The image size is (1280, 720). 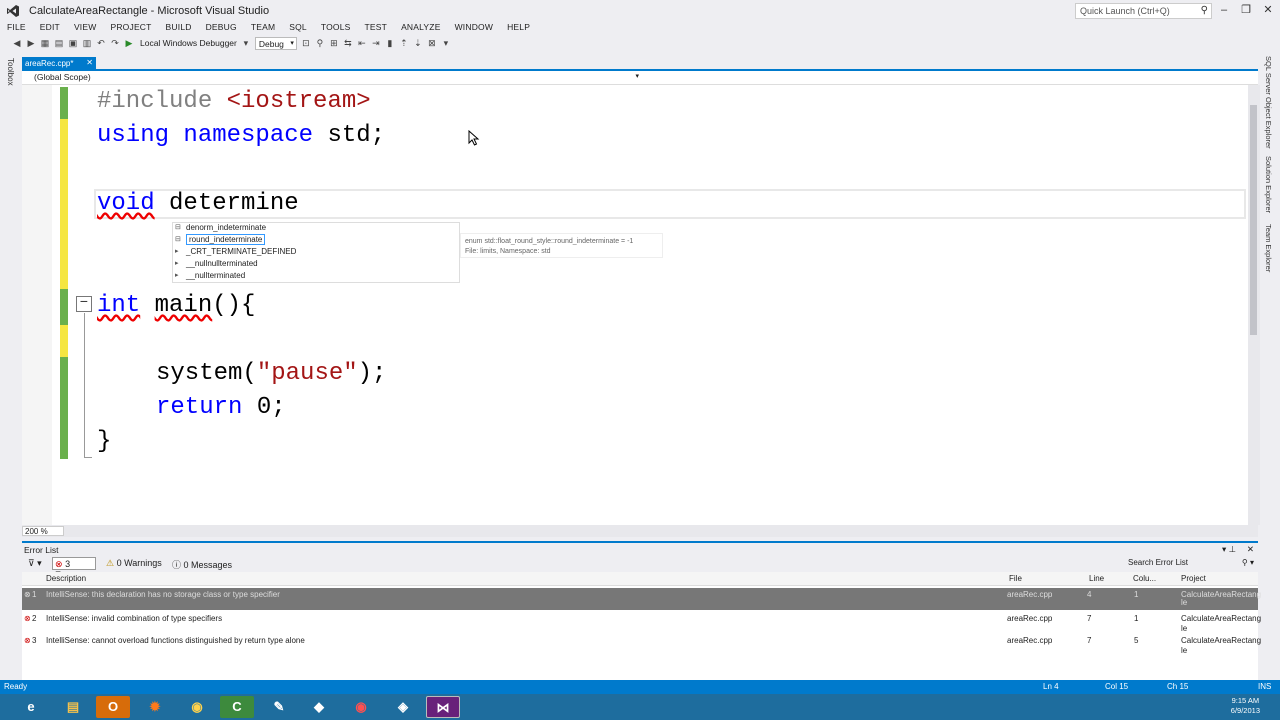 I want to click on error-number: 1, so click(x=34, y=594).